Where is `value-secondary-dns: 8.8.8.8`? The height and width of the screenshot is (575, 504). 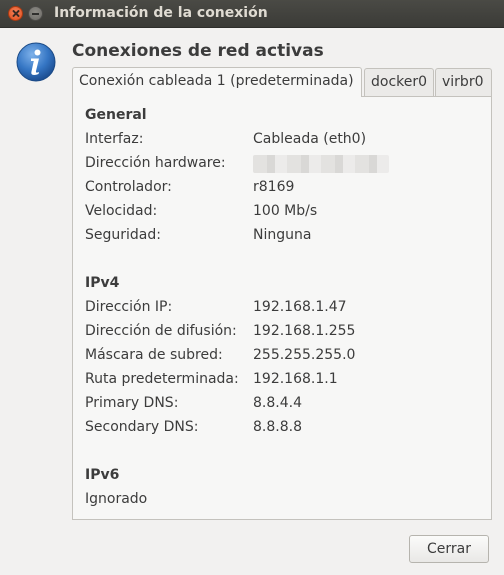 value-secondary-dns: 8.8.8.8 is located at coordinates (277, 427).